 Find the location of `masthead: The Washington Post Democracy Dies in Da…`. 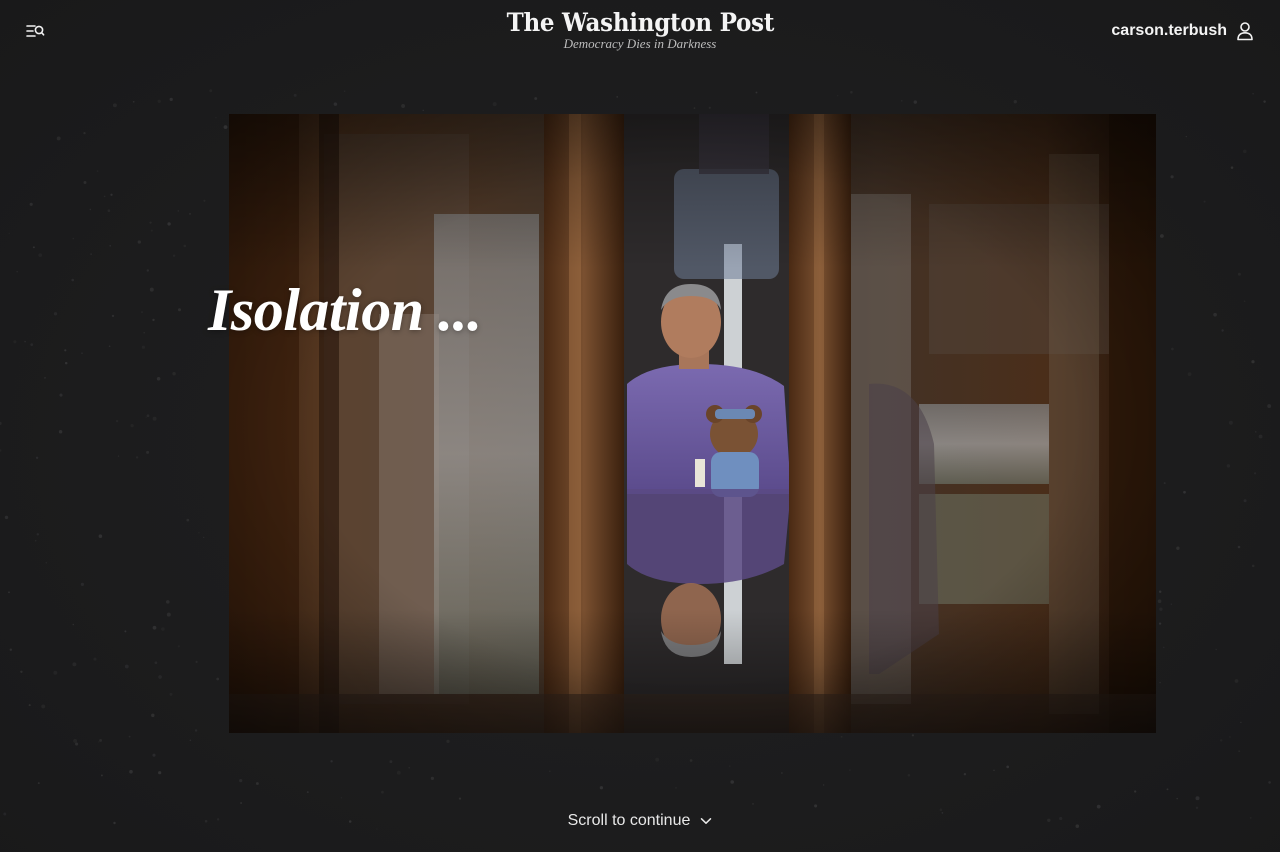

masthead: The Washington Post Democracy Dies in Da… is located at coordinates (640, 29).